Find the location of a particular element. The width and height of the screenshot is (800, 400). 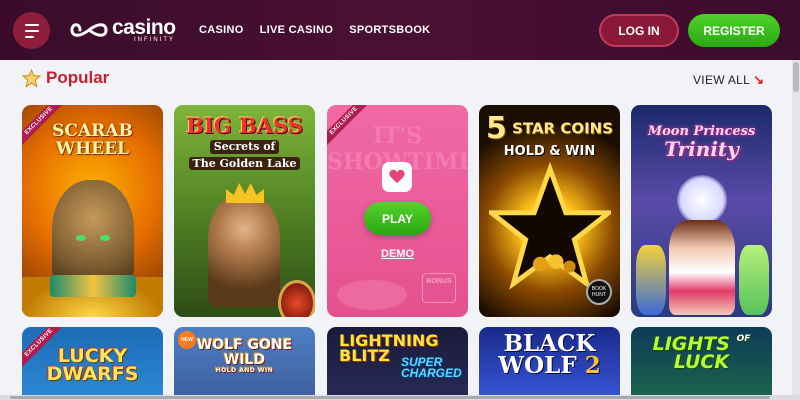

shield-art is located at coordinates (296, 298).